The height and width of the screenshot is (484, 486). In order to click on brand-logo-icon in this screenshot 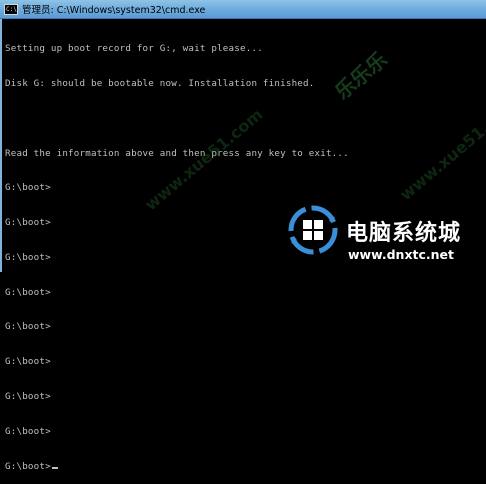, I will do `click(313, 230)`.